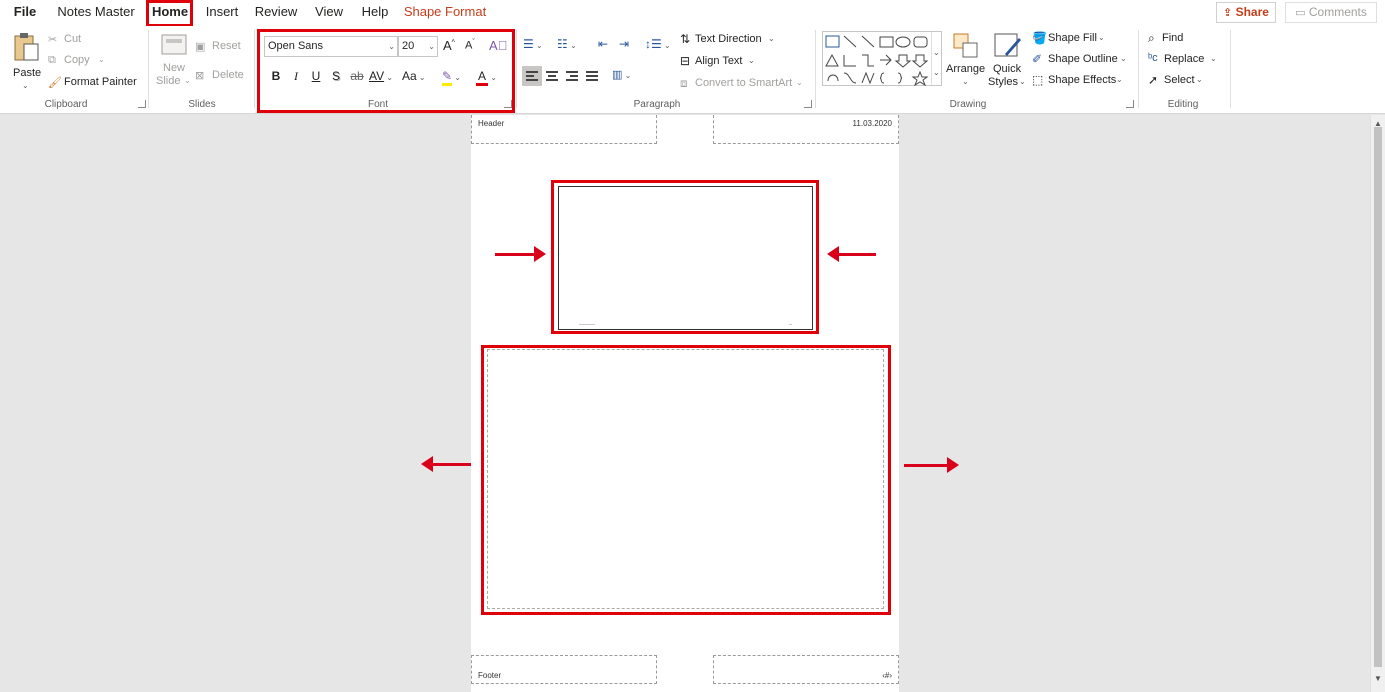 This screenshot has width=1385, height=692. I want to click on tab-insert: Insert, so click(222, 13).